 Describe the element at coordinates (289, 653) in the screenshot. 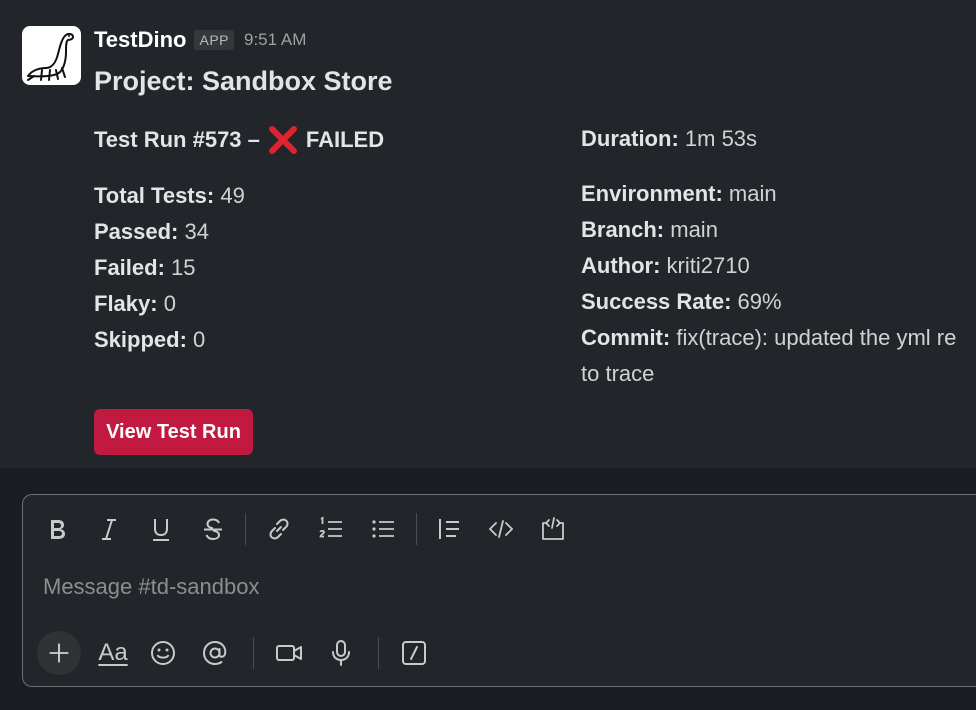

I see `video-icon` at that location.